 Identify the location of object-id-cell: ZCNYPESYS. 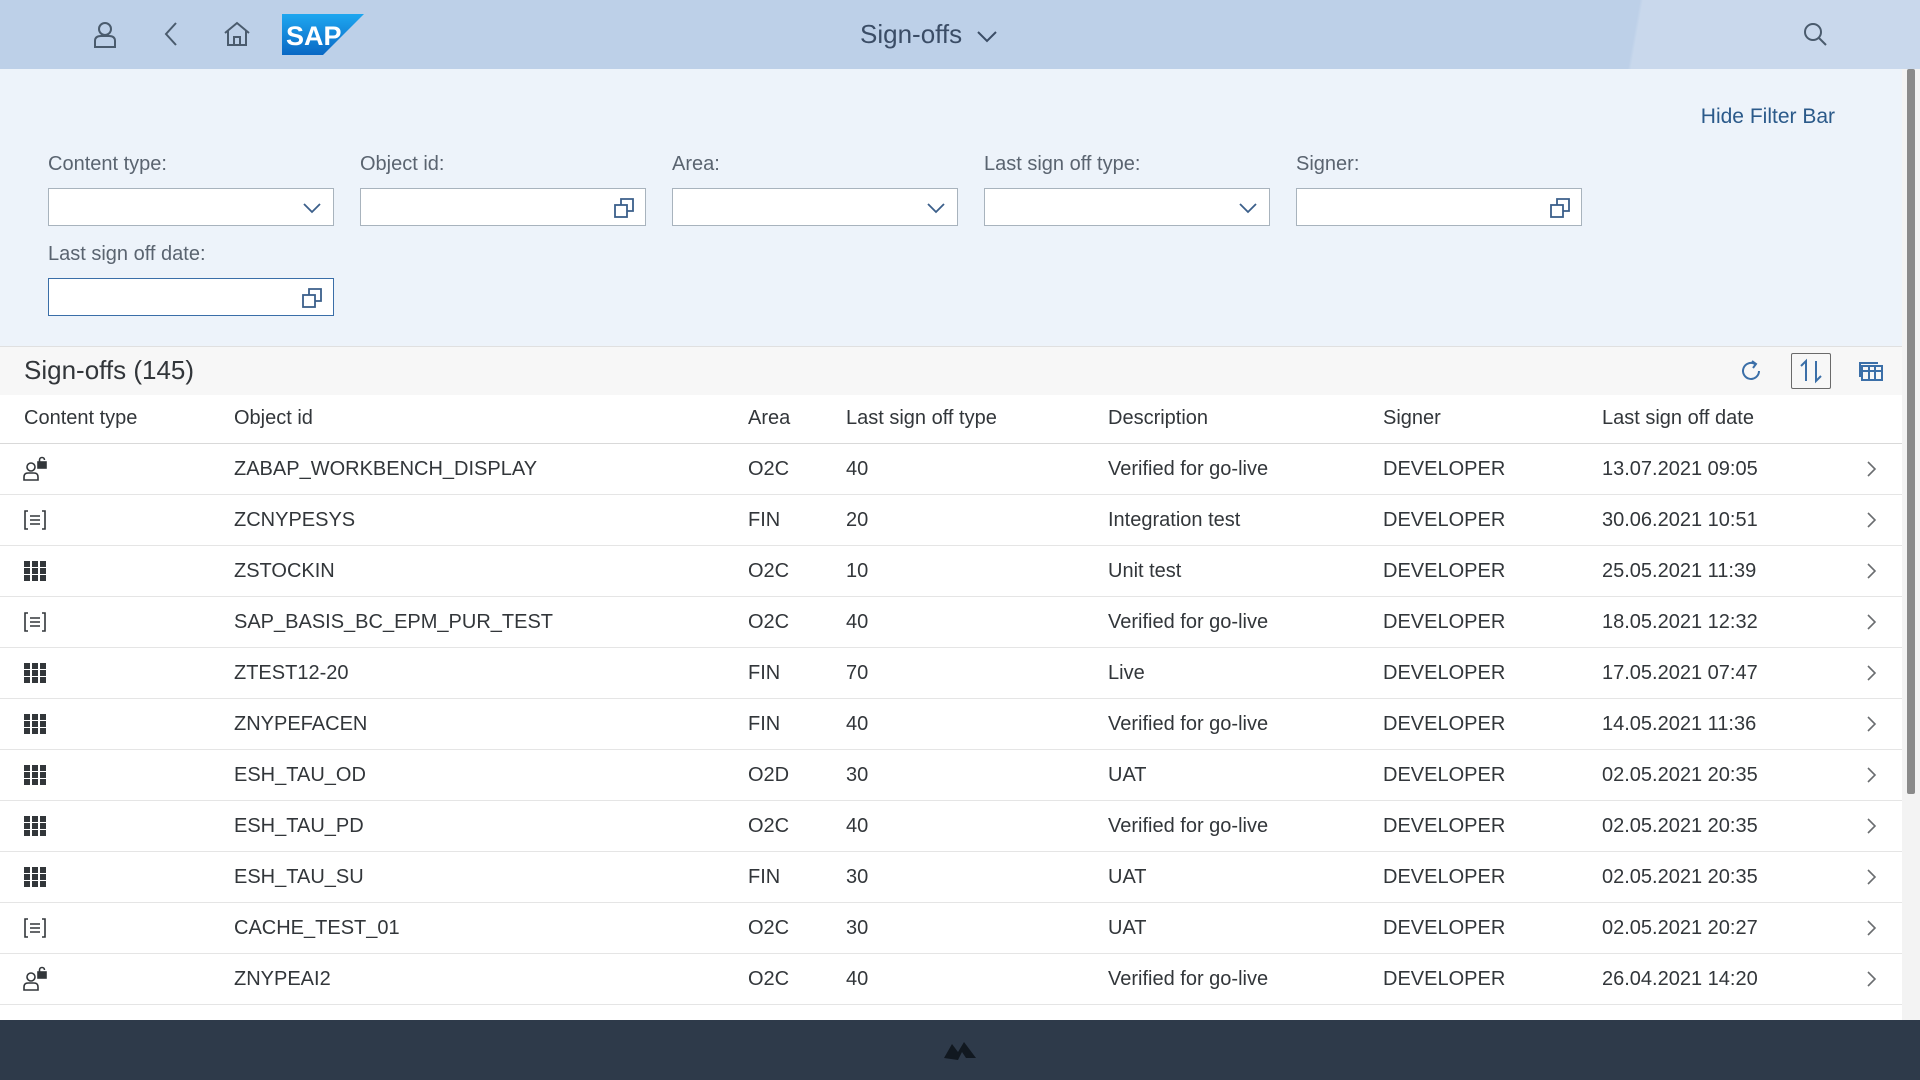
(295, 520).